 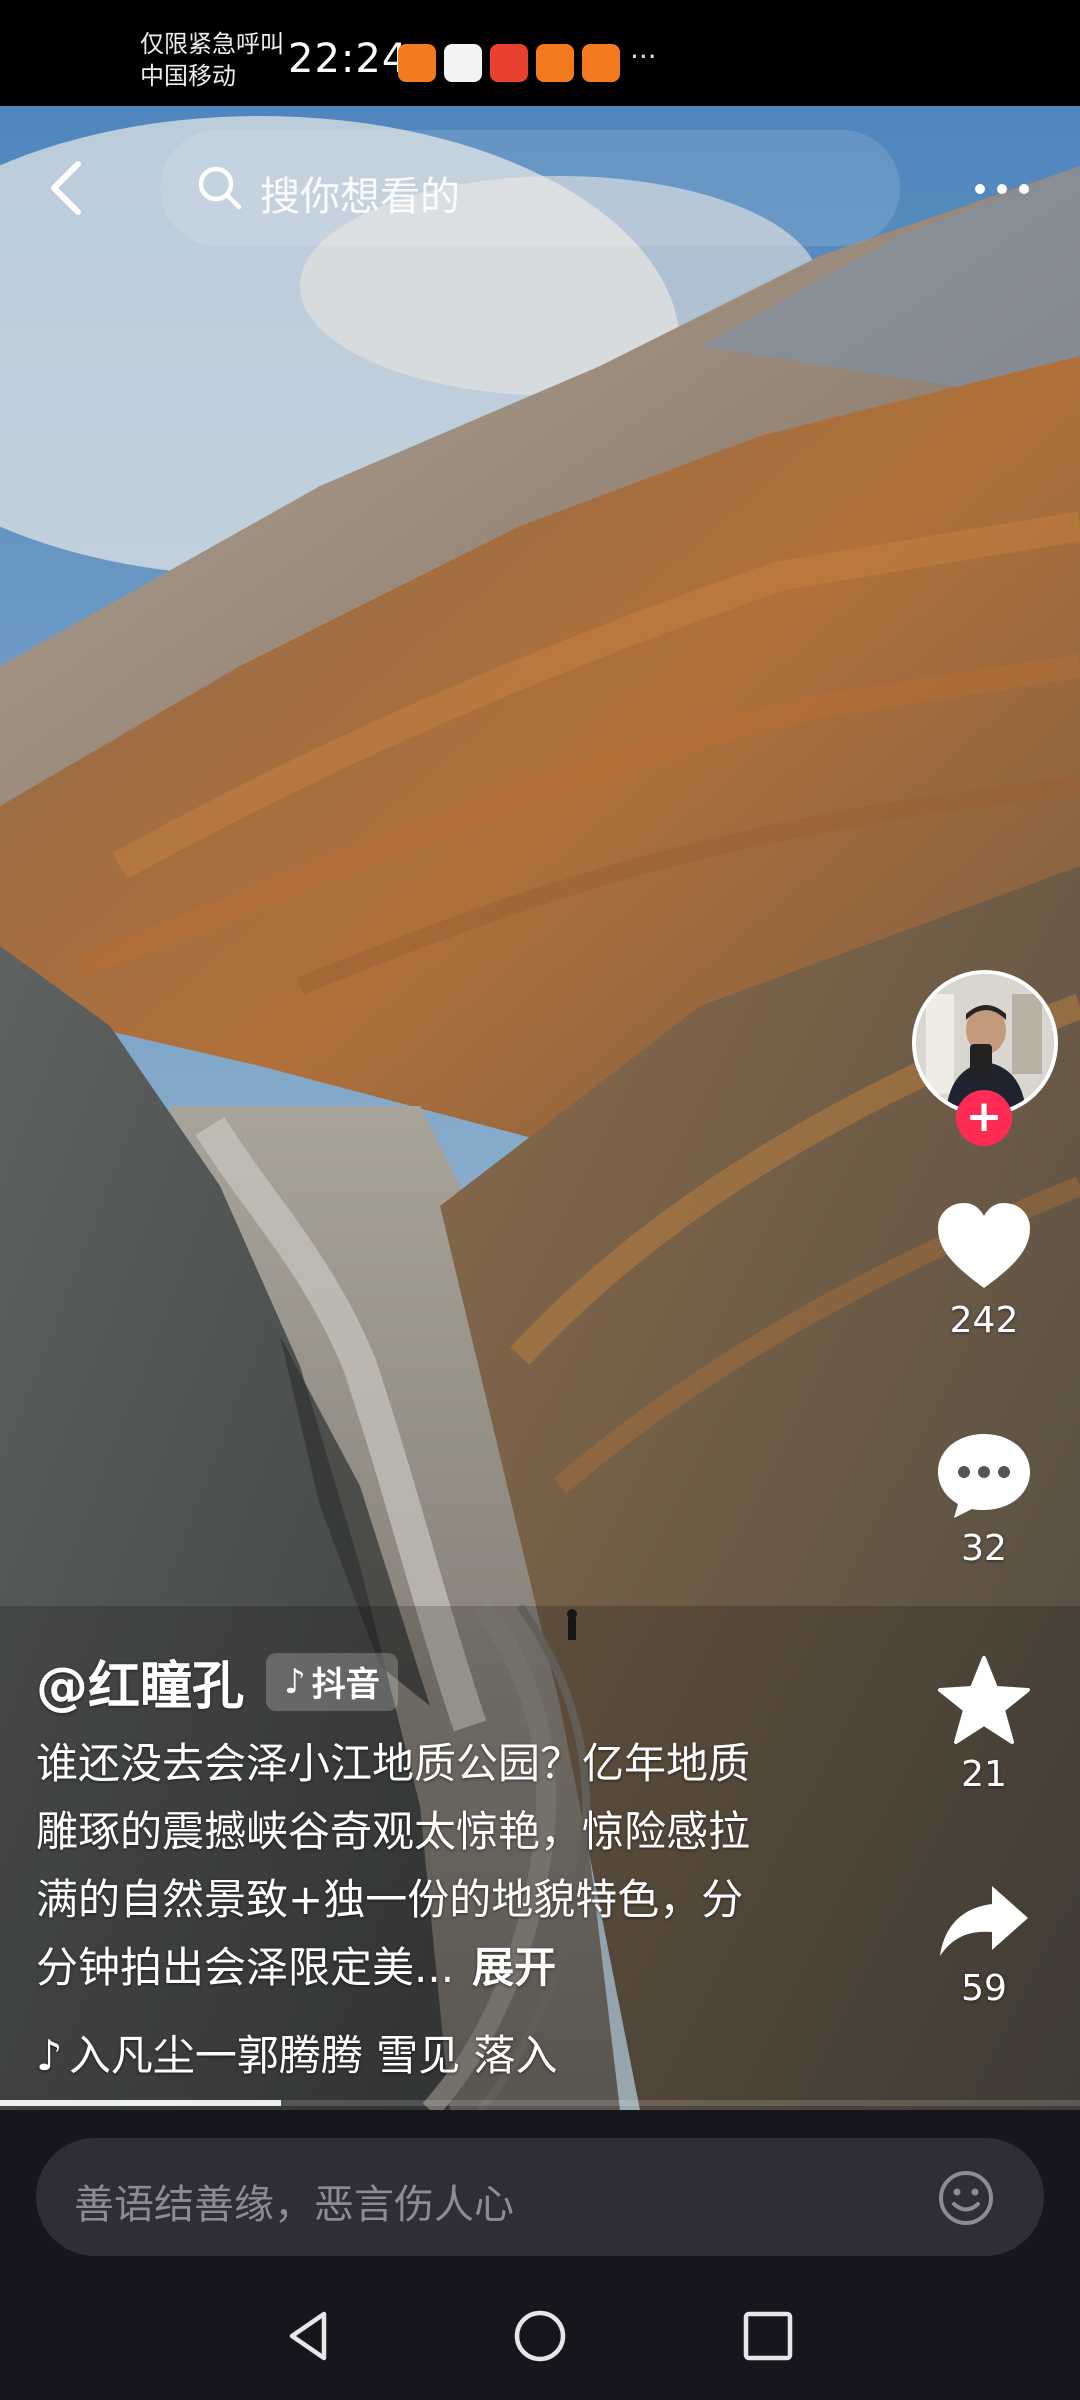 I want to click on douyin-logo-icon: ♪, so click(x=295, y=1681).